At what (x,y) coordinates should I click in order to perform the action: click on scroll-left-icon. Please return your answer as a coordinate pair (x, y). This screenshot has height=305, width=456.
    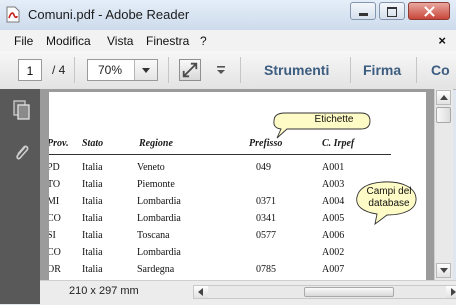
    Looking at the image, I should click on (200, 292).